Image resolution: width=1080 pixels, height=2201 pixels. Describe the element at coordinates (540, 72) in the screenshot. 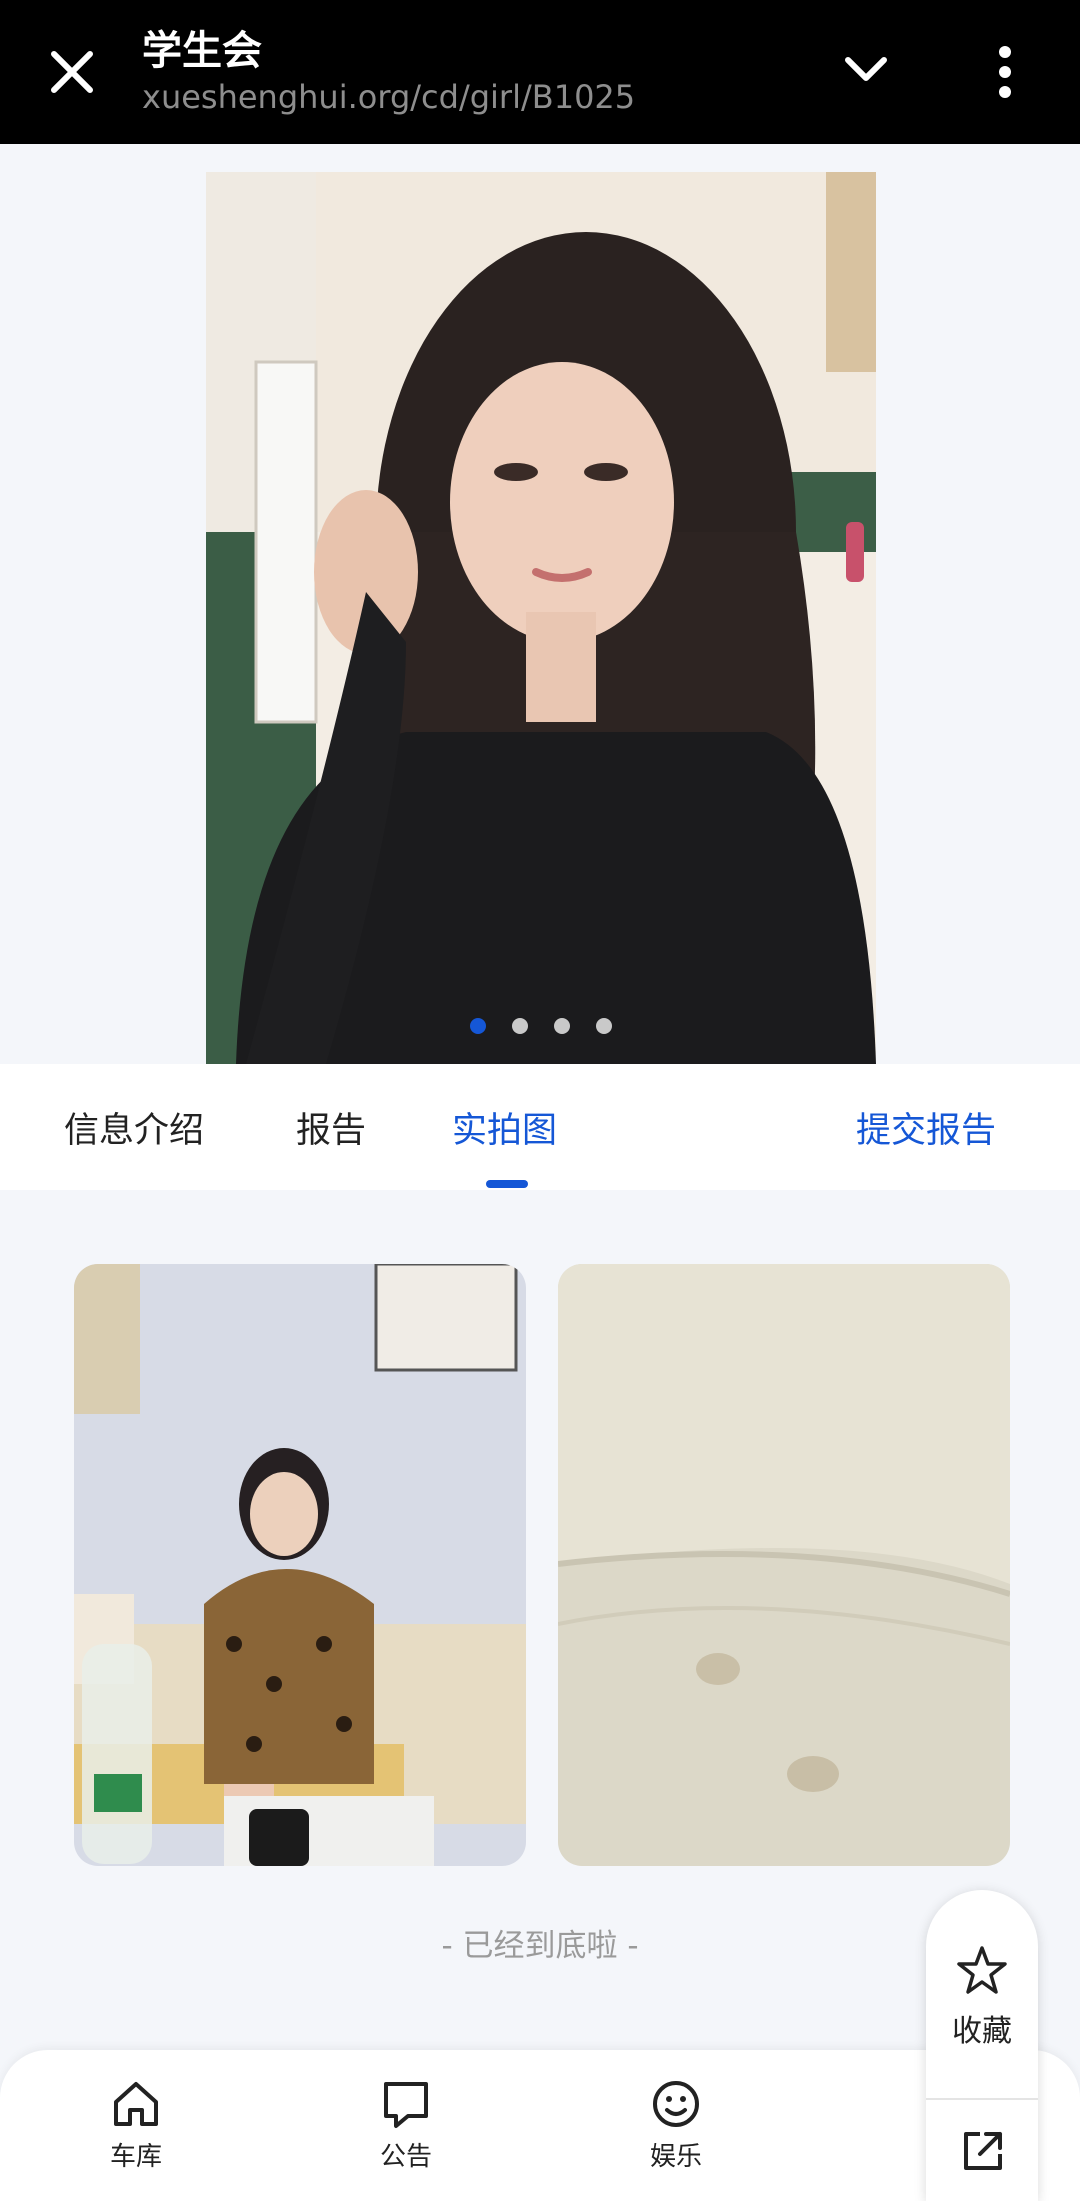

I see `browser-top-bar: 学生会 xueshenghui.org/cd/girl/B1025` at that location.